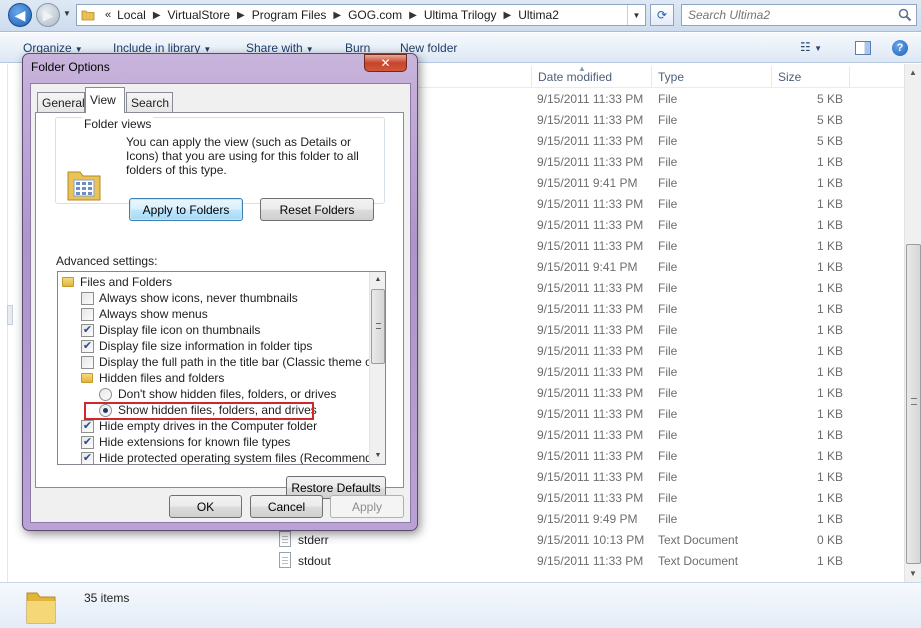  What do you see at coordinates (375, 15) in the screenshot?
I see `breadcrumb-gog: GOG.com` at bounding box center [375, 15].